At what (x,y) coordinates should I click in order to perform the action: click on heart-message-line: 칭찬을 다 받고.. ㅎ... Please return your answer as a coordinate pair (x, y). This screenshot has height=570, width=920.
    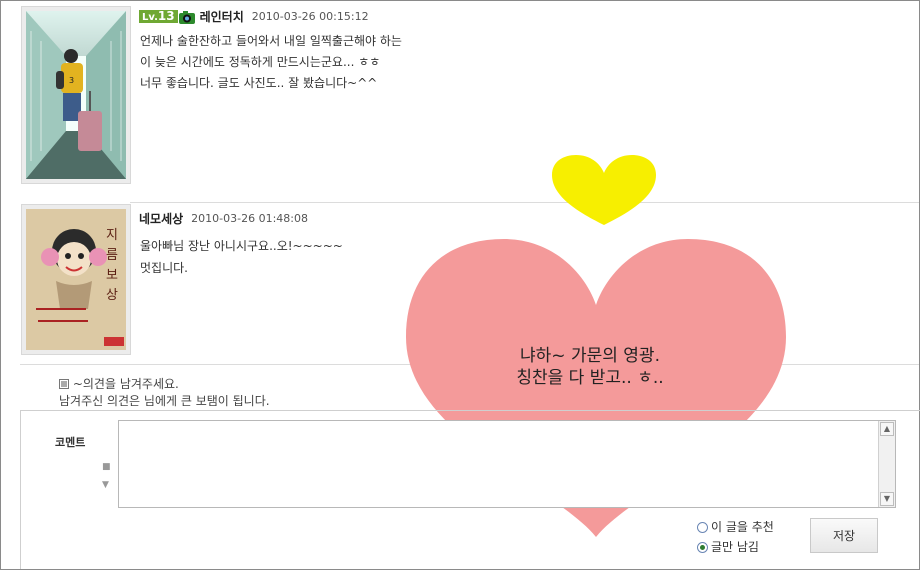
    Looking at the image, I should click on (590, 378).